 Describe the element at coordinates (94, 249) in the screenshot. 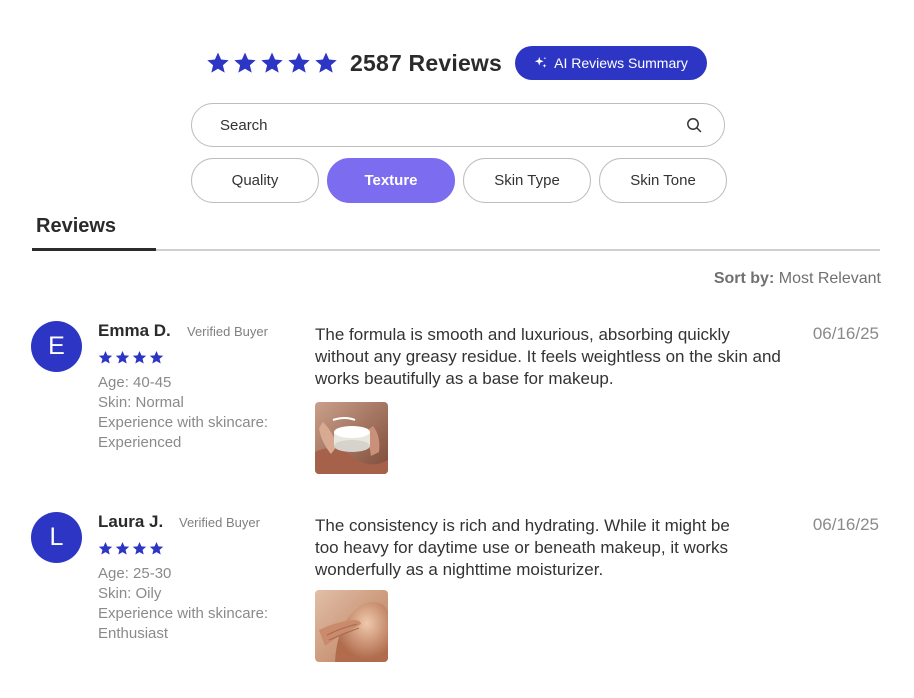

I see `active-tab-indicator` at that location.